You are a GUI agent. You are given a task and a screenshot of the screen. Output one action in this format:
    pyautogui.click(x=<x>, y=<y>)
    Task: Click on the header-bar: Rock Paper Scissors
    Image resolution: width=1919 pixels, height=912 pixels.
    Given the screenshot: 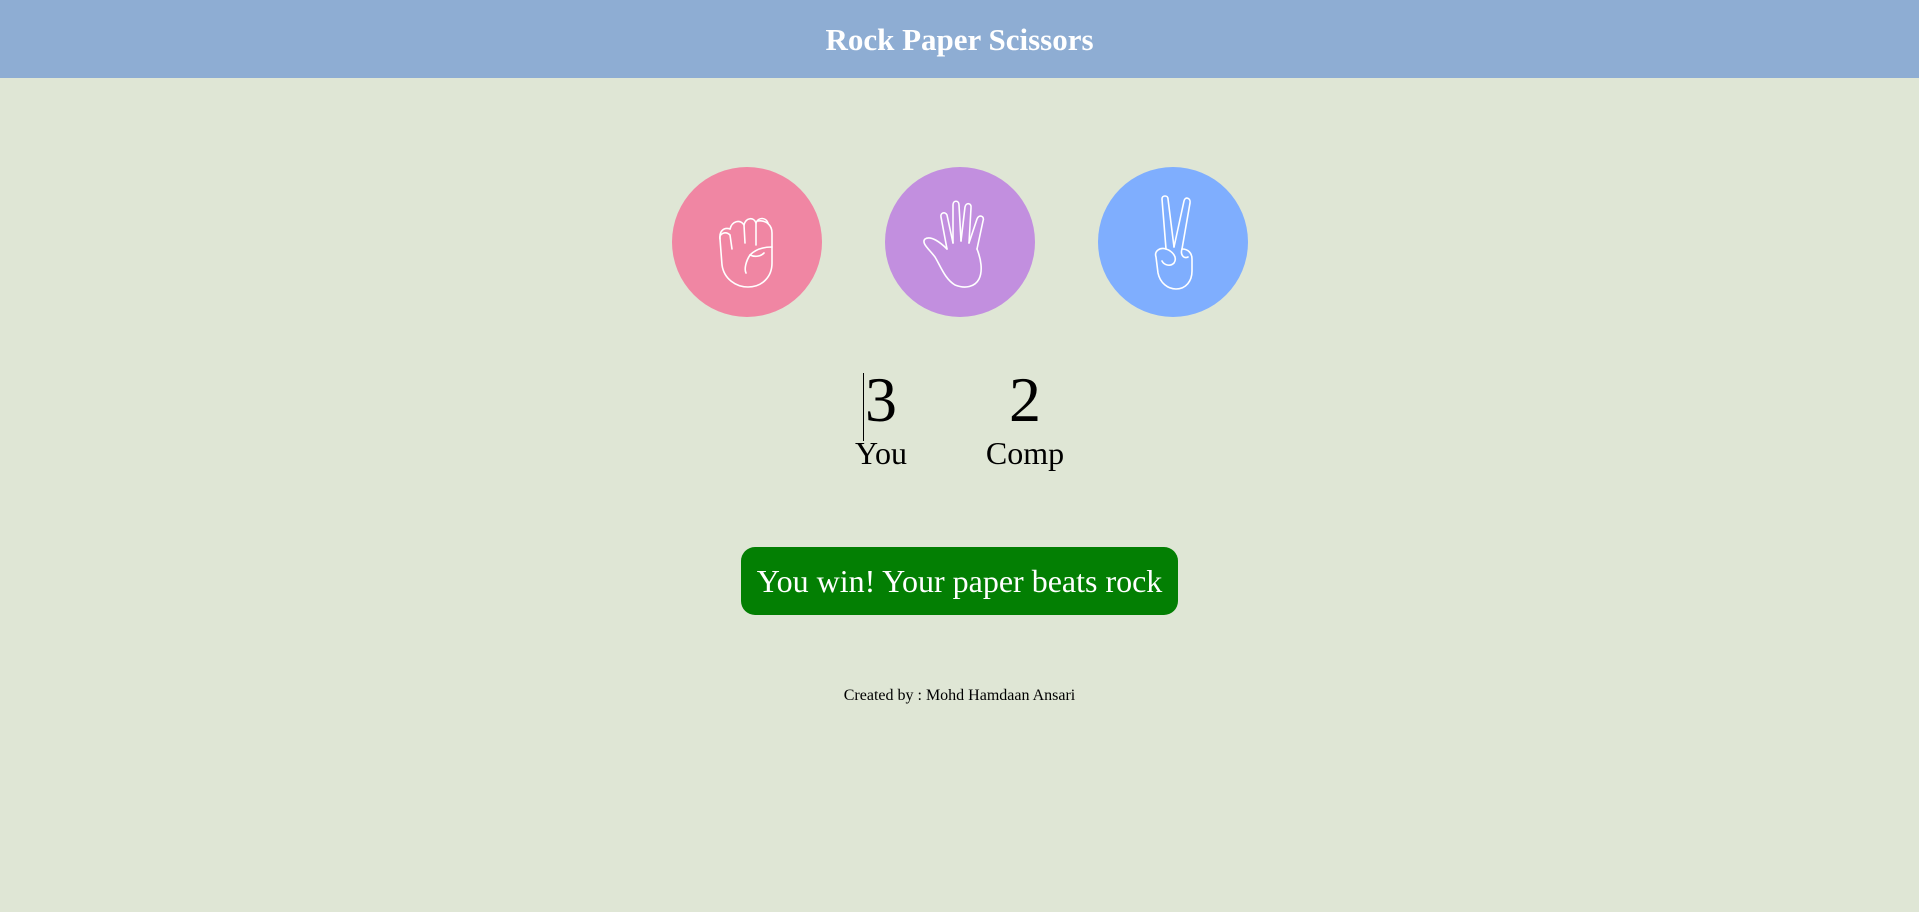 What is the action you would take?
    pyautogui.click(x=959, y=39)
    